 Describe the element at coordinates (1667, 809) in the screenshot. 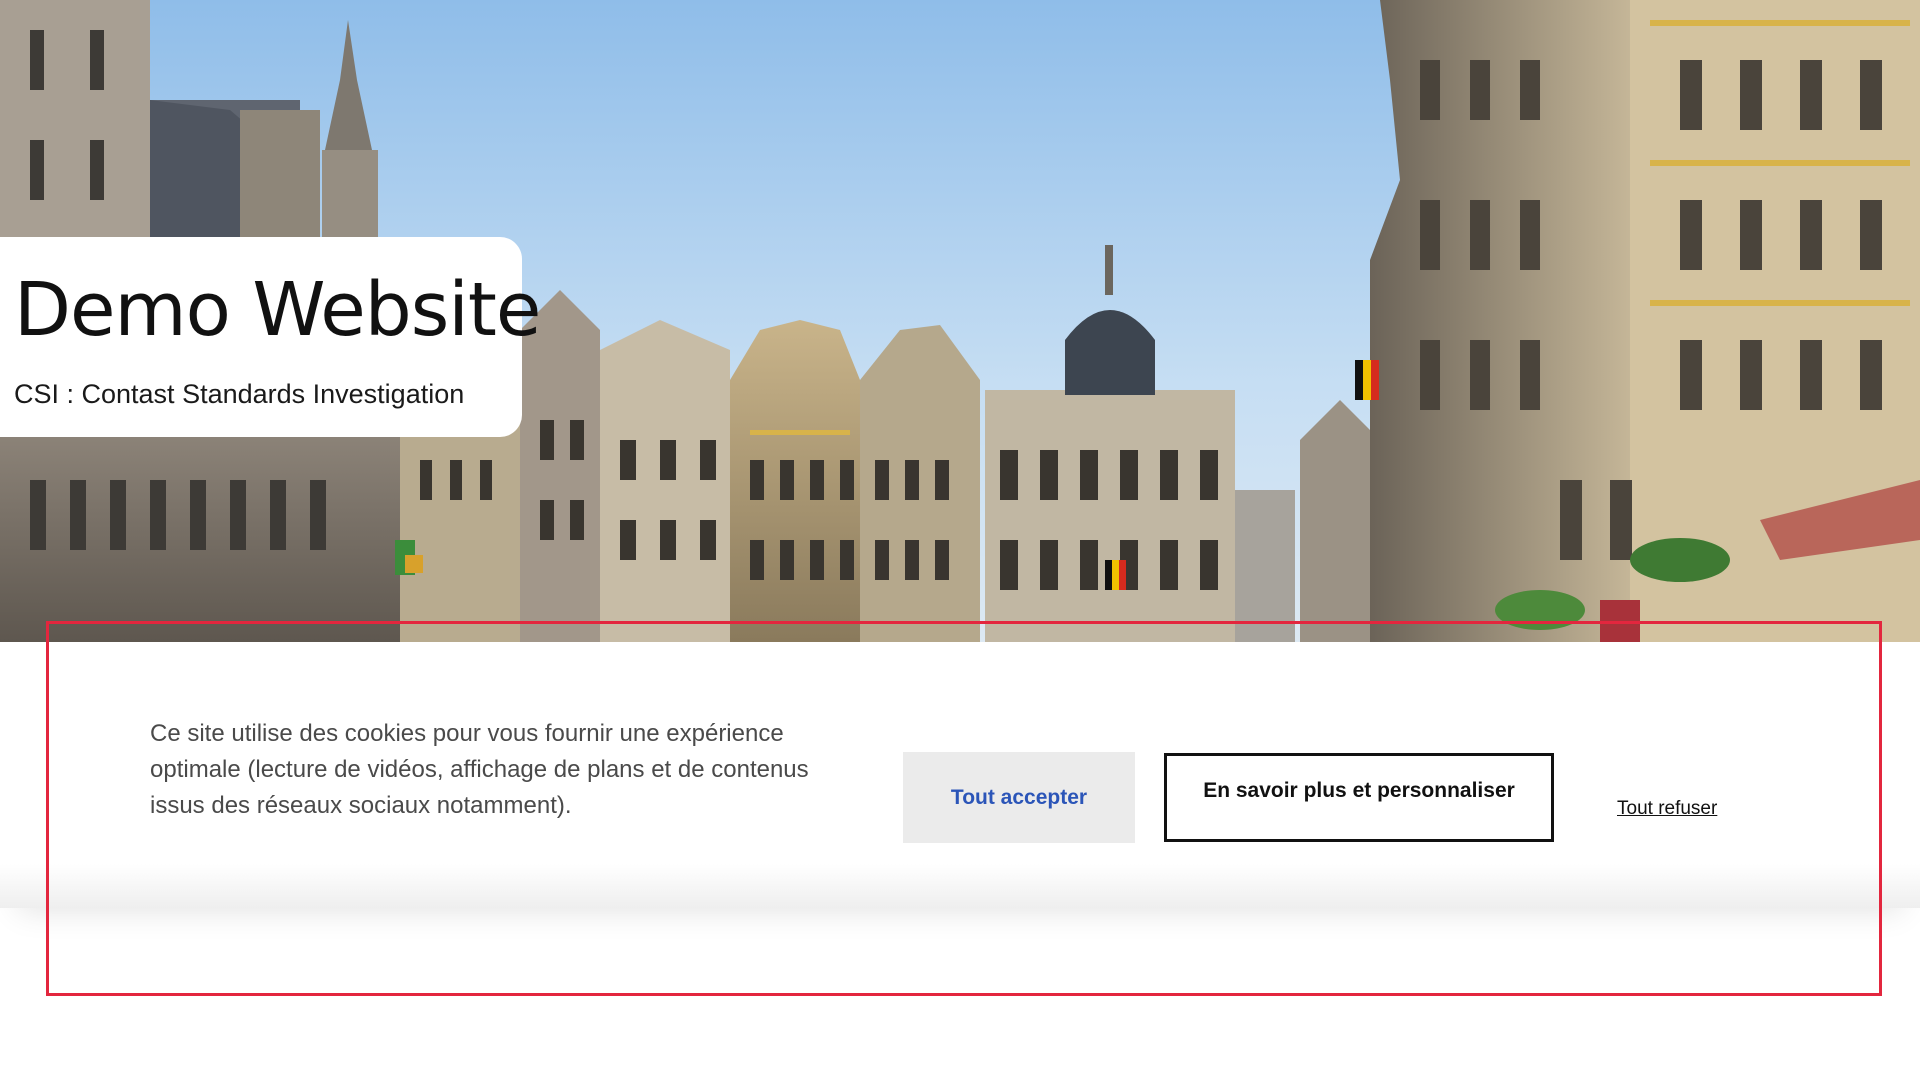

I see `refuse-all-link: Tout refuser` at that location.